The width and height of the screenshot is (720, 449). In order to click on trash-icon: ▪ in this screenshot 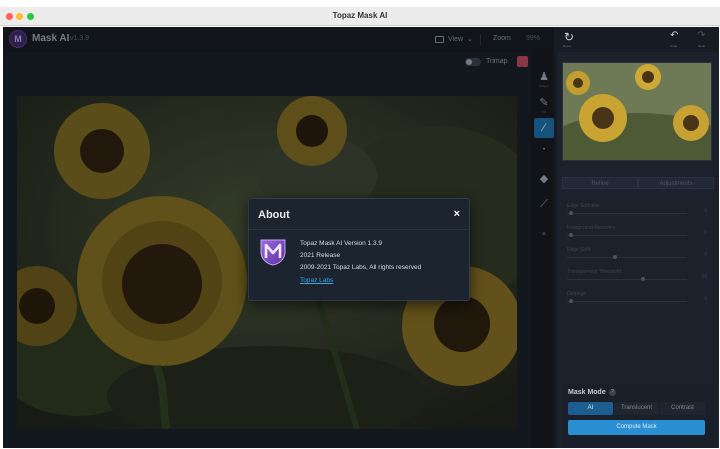, I will do `click(544, 234)`.